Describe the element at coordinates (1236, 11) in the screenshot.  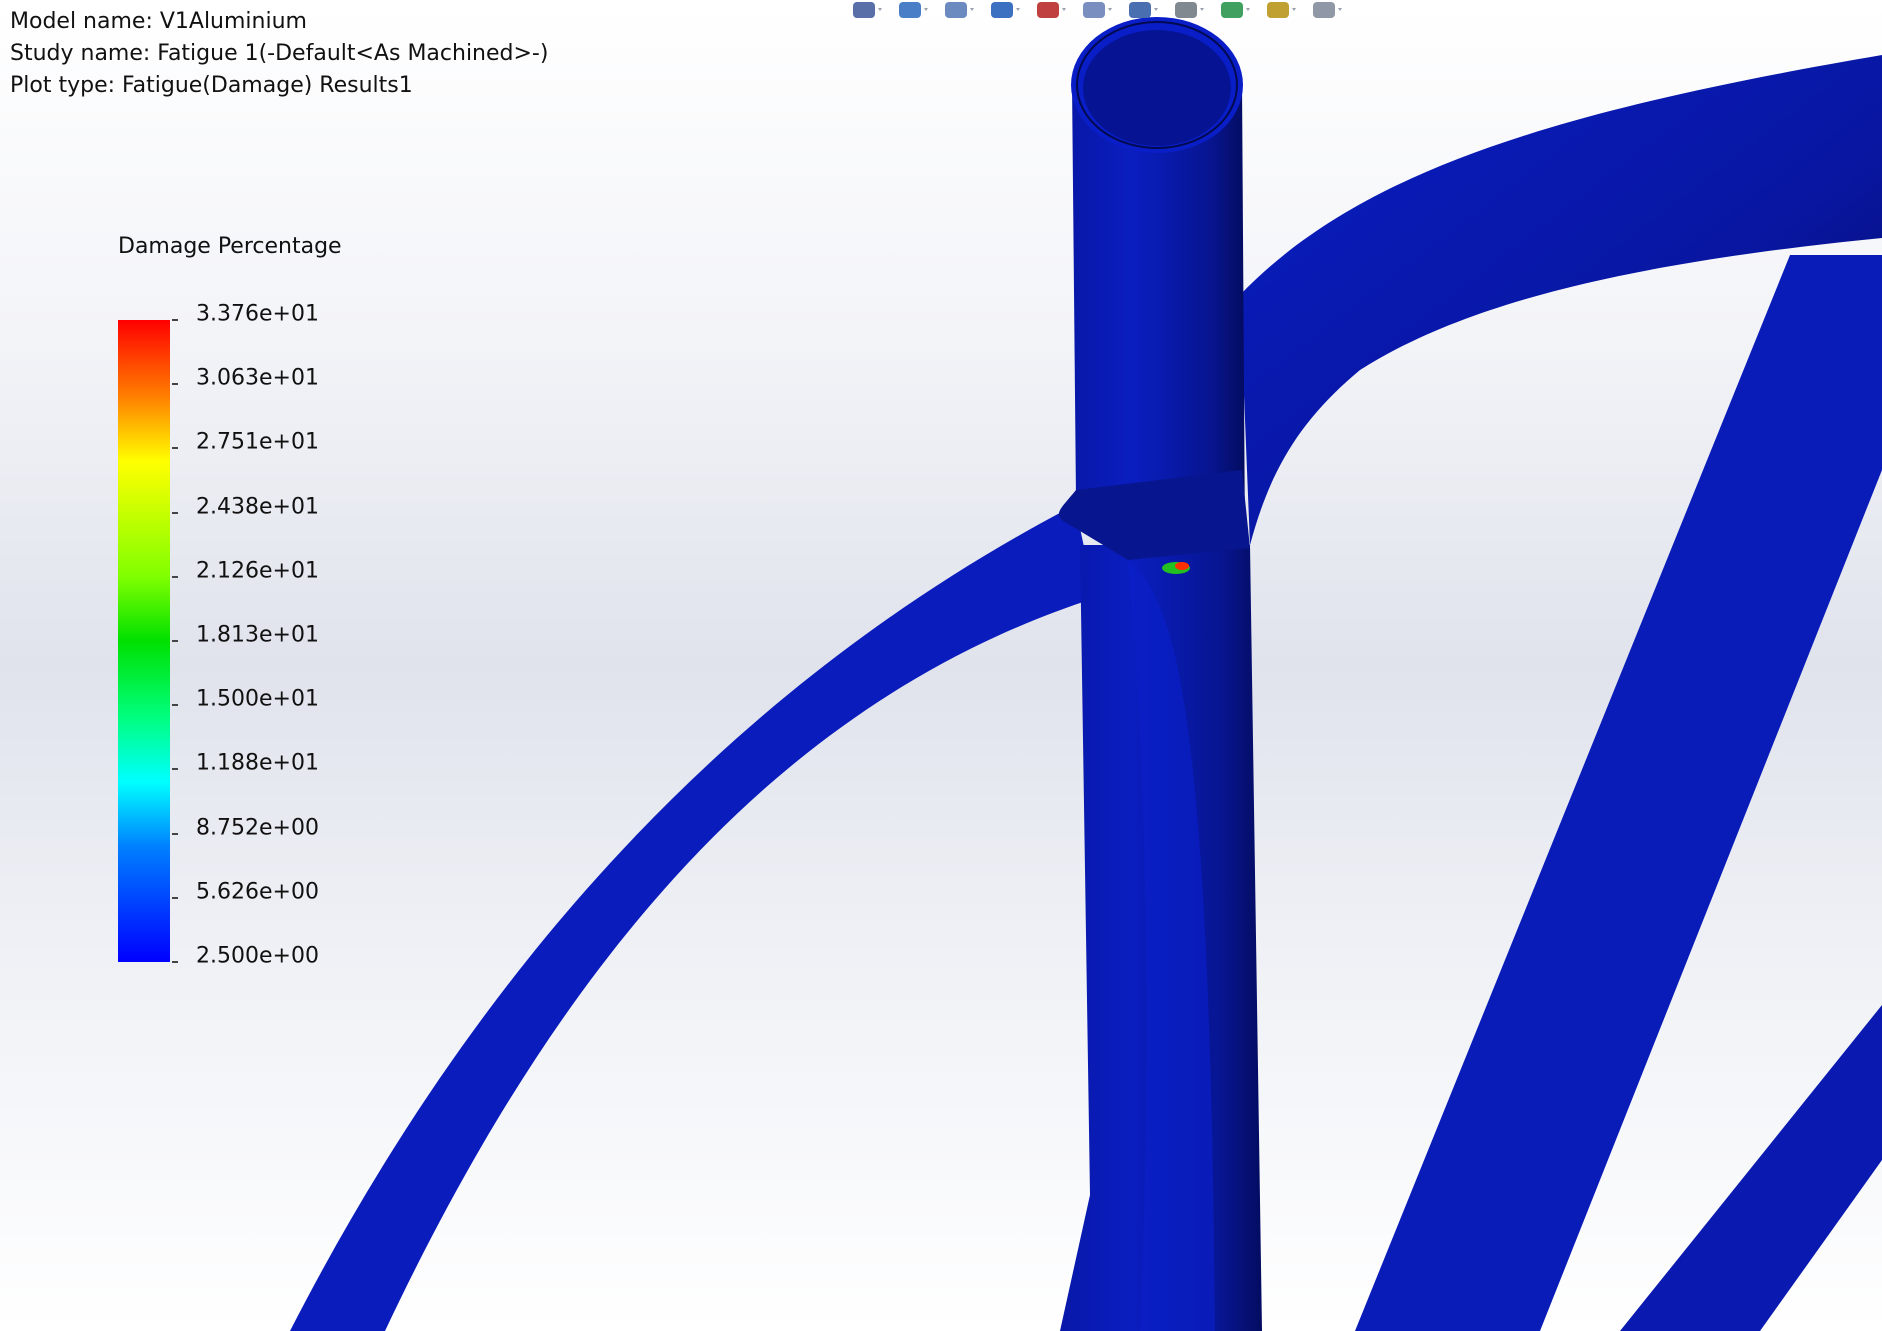
I see `edit-appearance-icon` at that location.